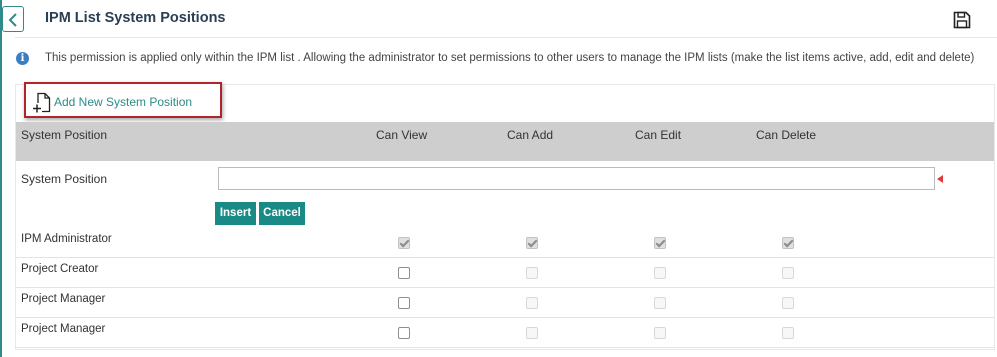  I want to click on add-new-system-position-label: Add New System Position, so click(123, 102).